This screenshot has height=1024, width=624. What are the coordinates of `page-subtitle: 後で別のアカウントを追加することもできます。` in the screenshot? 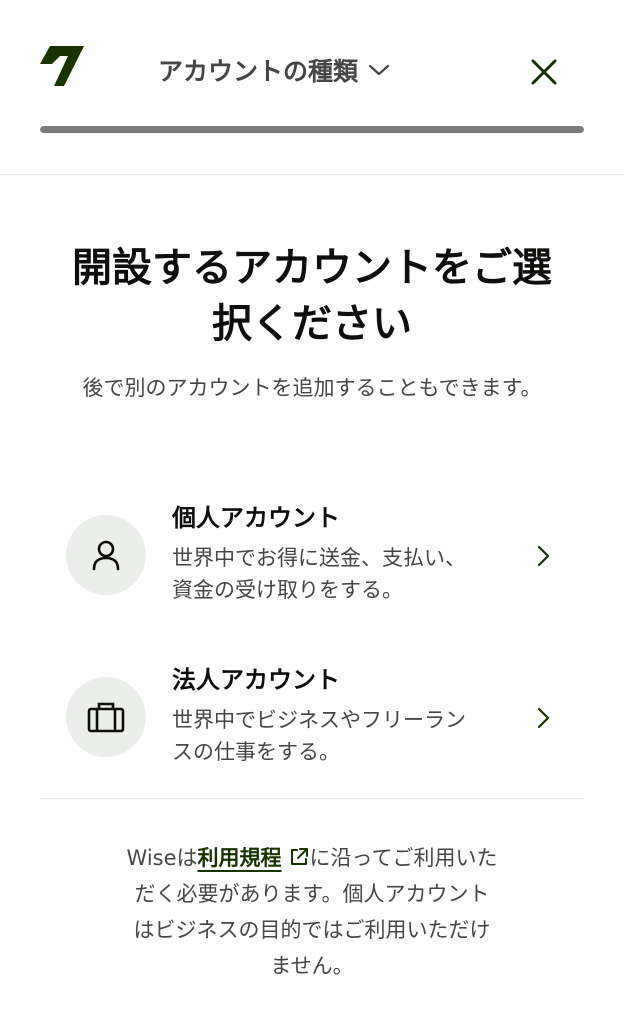 It's located at (312, 388).